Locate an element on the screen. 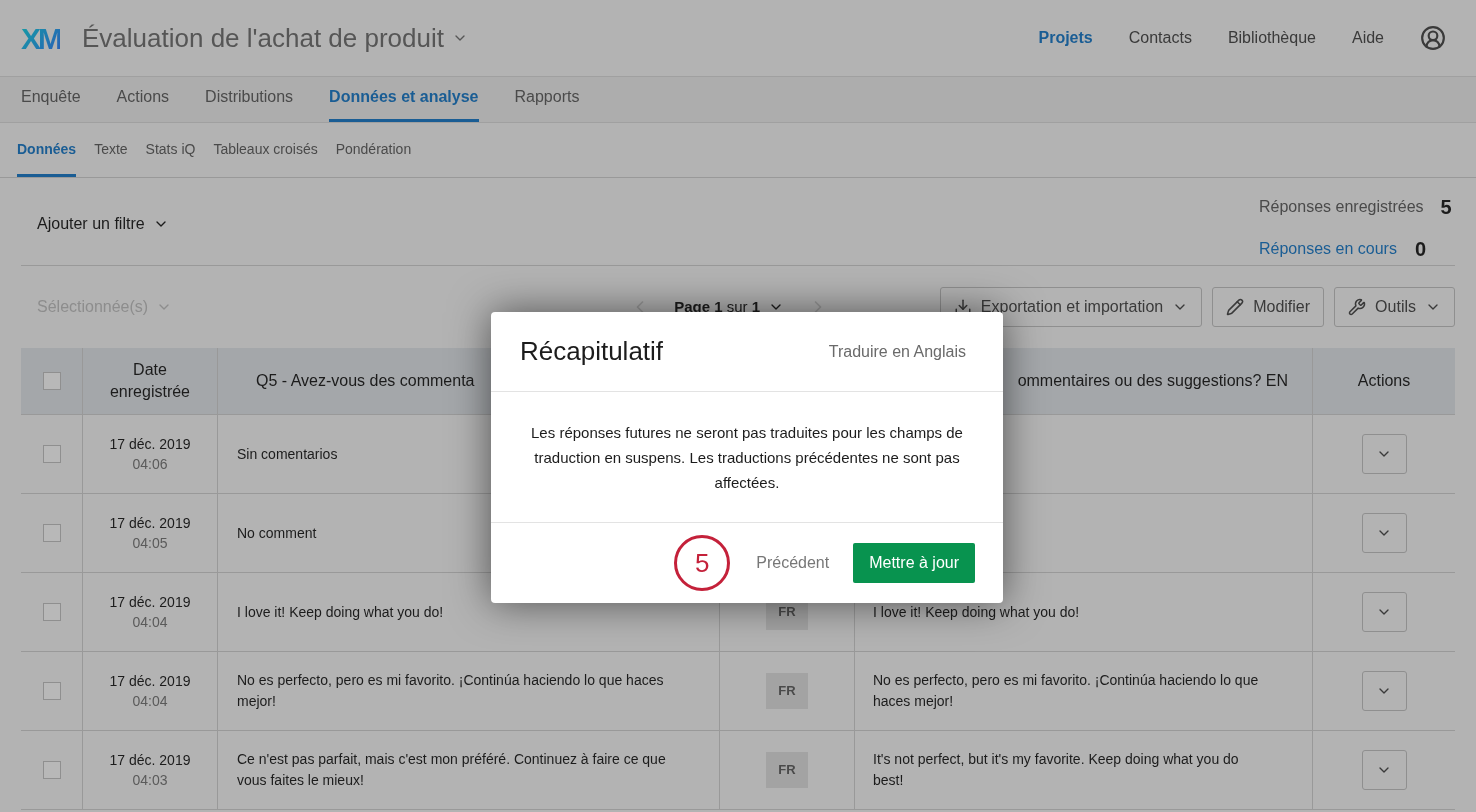 The image size is (1476, 812). select-all-checkbox is located at coordinates (51, 381).